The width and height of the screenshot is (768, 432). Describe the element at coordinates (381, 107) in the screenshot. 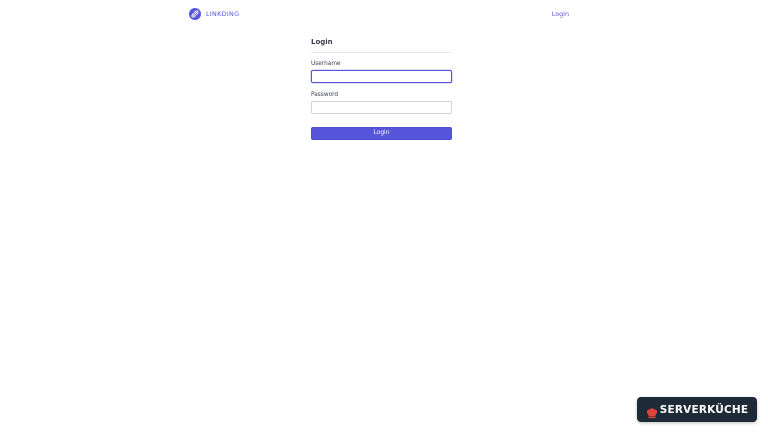

I see `password-input` at that location.